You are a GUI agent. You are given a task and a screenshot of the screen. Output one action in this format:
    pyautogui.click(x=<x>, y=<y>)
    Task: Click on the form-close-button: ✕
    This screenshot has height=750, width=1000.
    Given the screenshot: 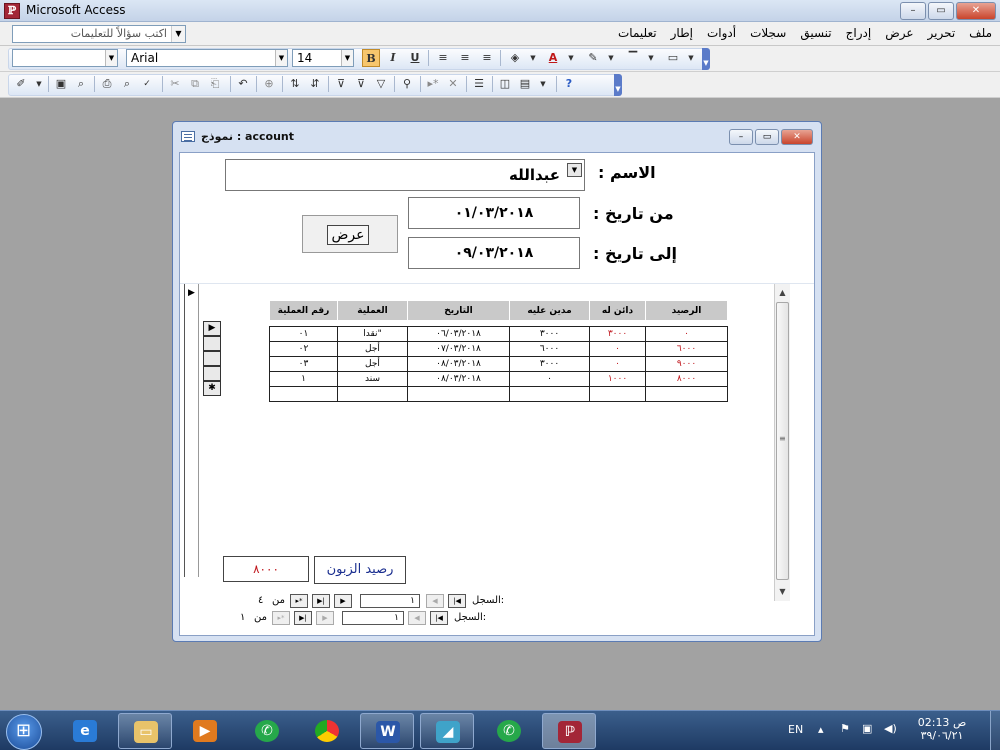 What is the action you would take?
    pyautogui.click(x=797, y=137)
    